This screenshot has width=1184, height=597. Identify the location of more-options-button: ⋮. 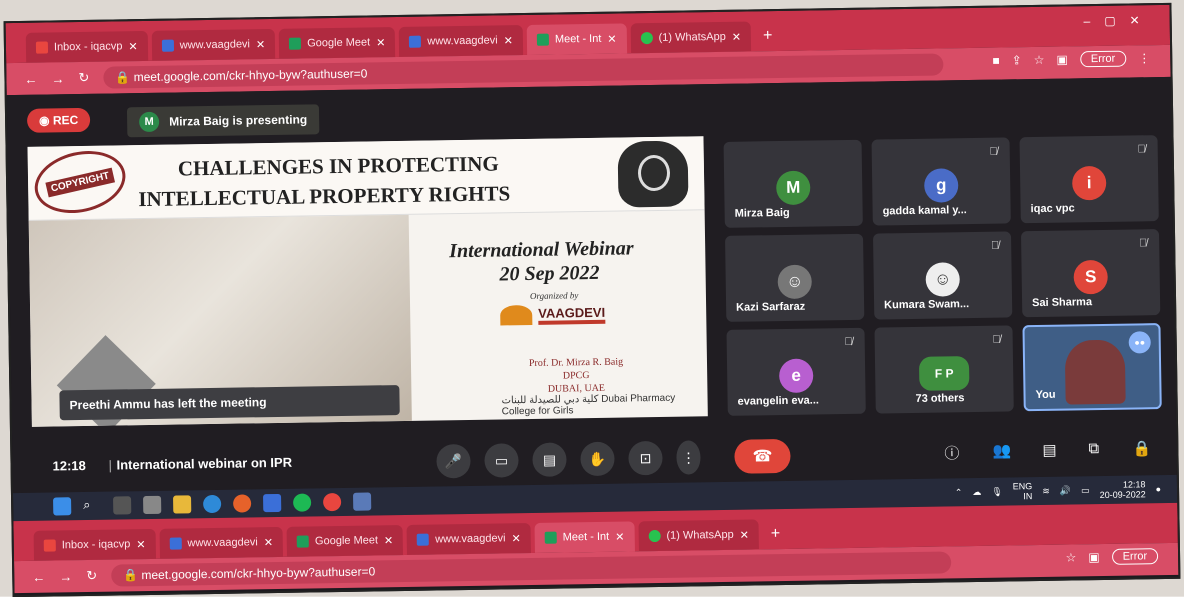
(688, 457).